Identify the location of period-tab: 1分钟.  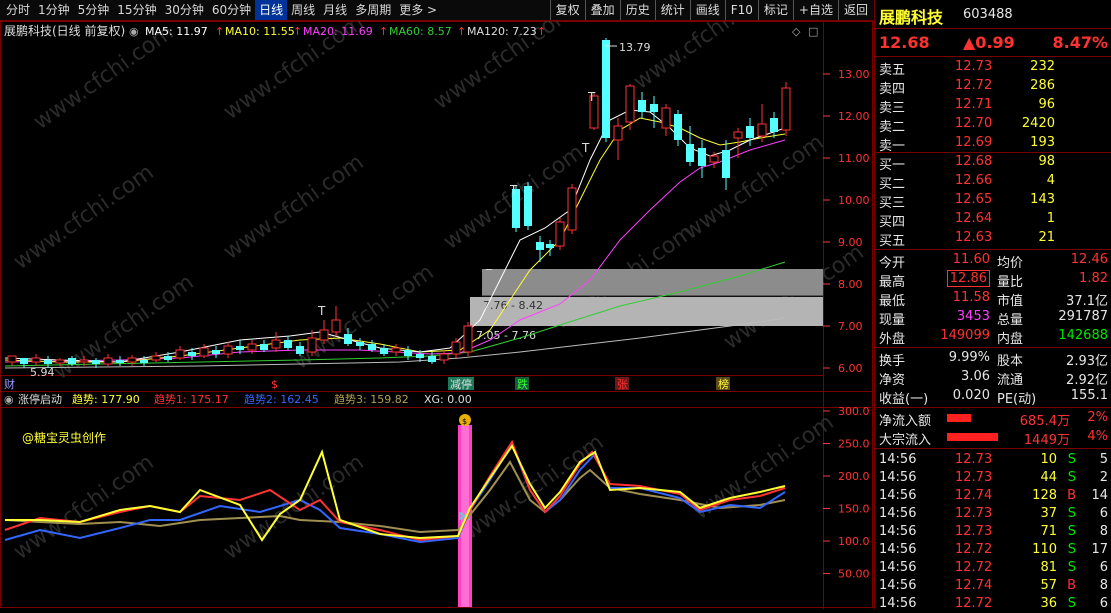
(54, 10).